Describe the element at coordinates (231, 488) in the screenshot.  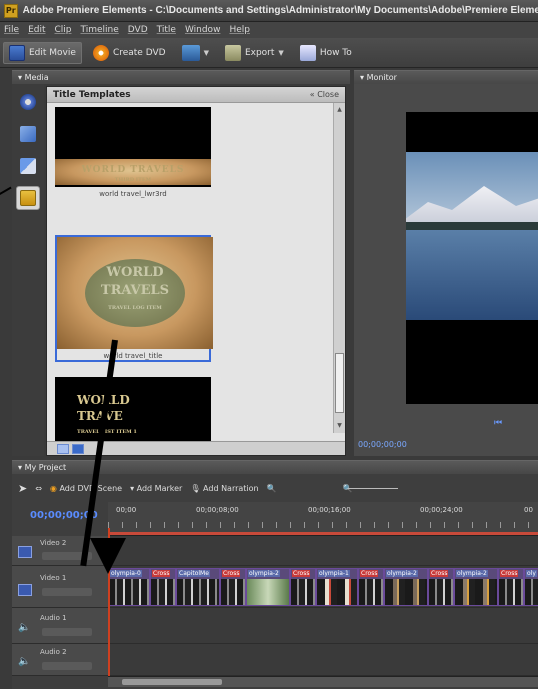
I see `add-narration-label: Add Narration` at that location.